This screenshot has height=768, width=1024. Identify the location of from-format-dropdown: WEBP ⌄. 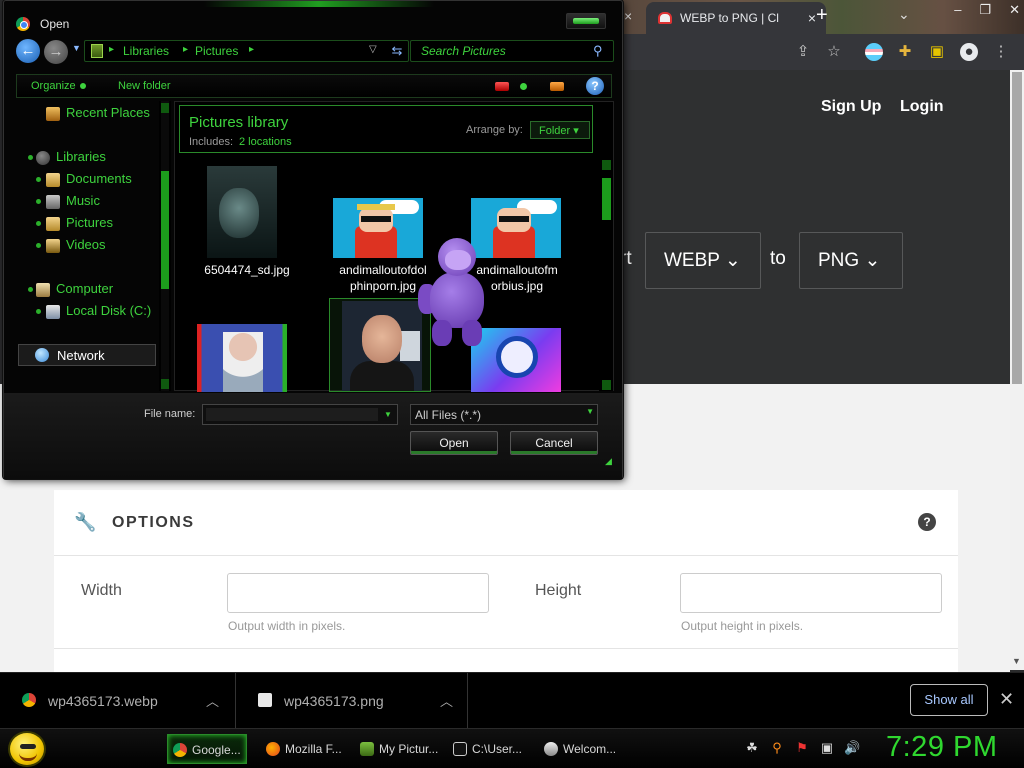
(703, 260).